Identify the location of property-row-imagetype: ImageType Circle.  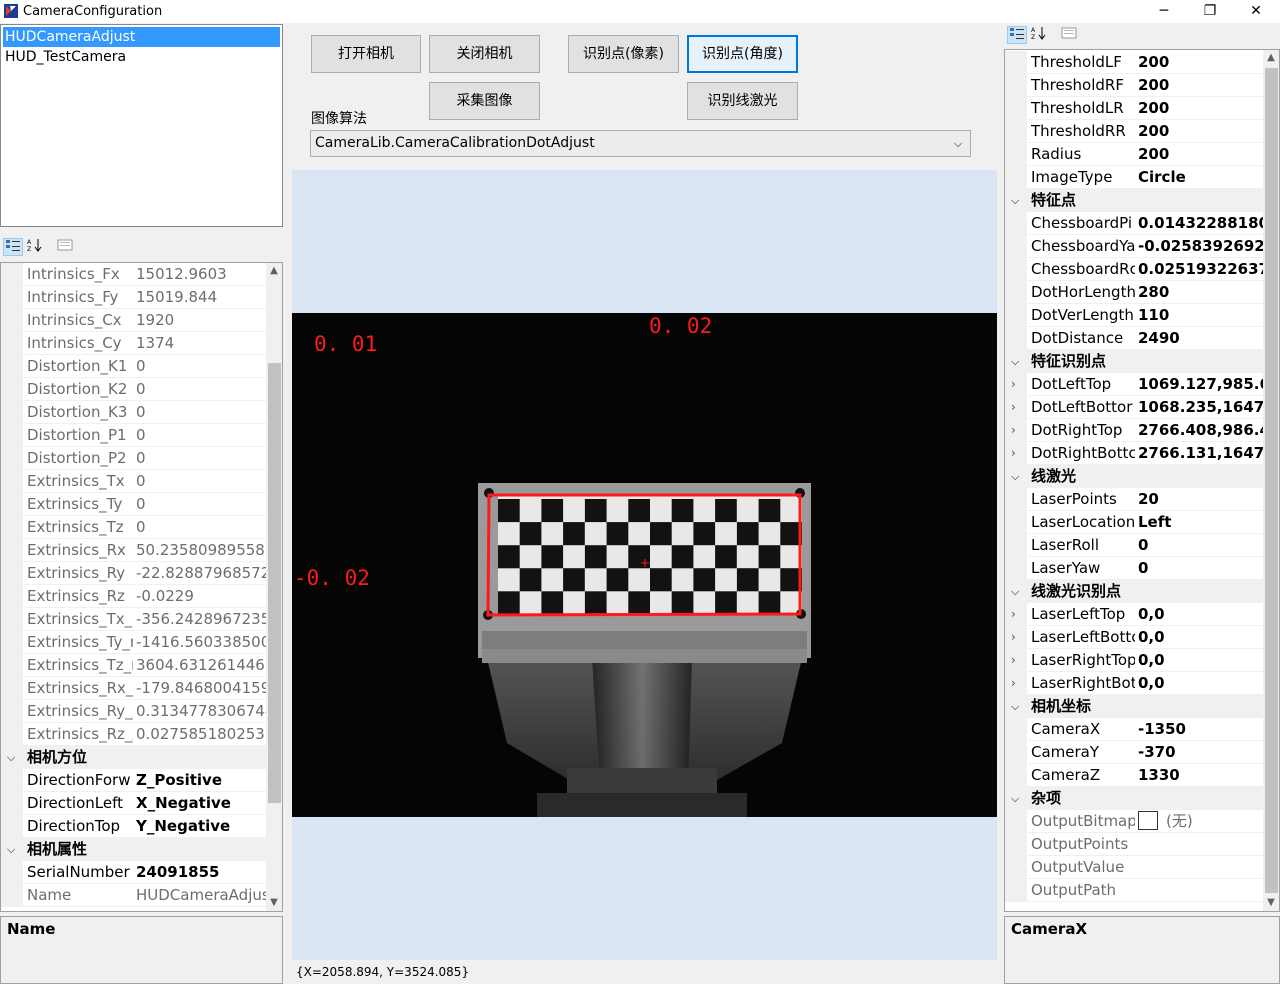
(1135, 177).